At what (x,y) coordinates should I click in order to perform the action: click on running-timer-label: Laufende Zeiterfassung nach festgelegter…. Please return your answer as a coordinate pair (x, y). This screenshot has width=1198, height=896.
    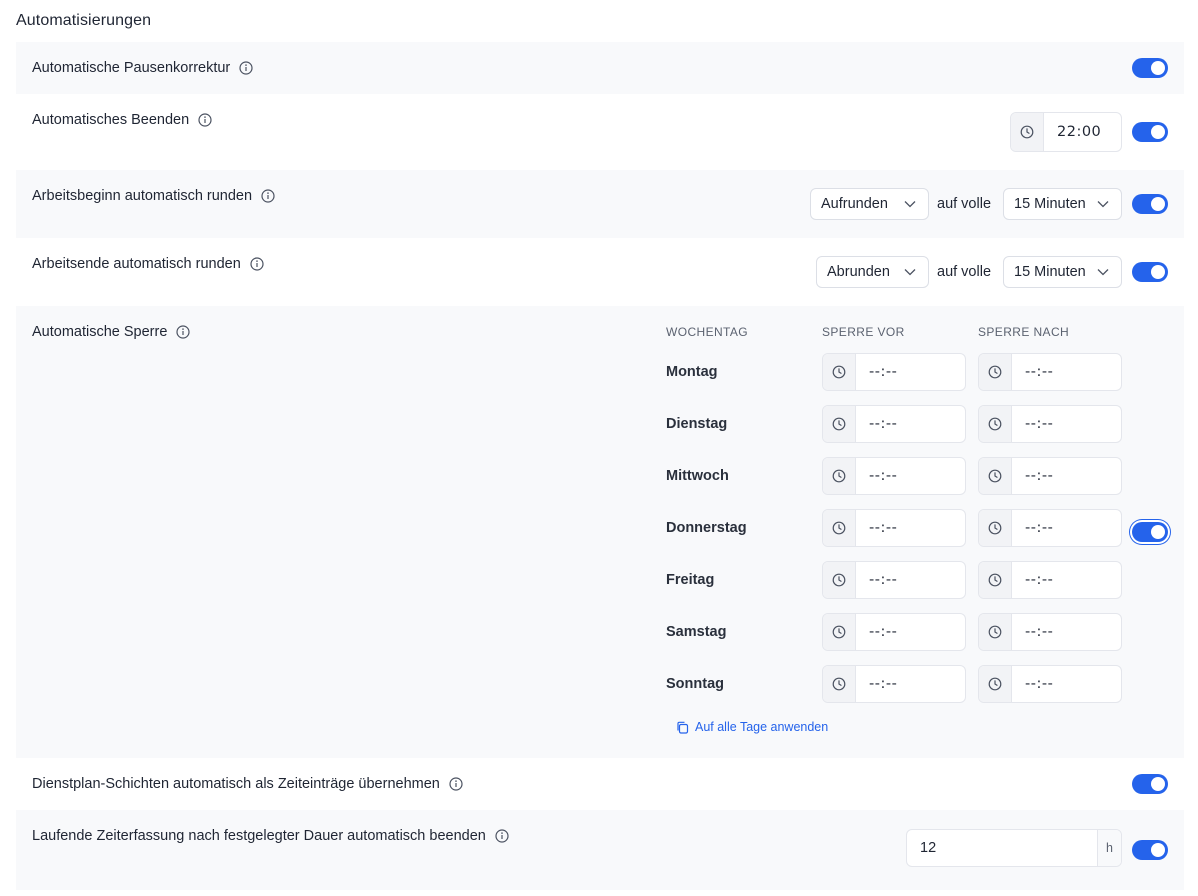
    Looking at the image, I should click on (259, 836).